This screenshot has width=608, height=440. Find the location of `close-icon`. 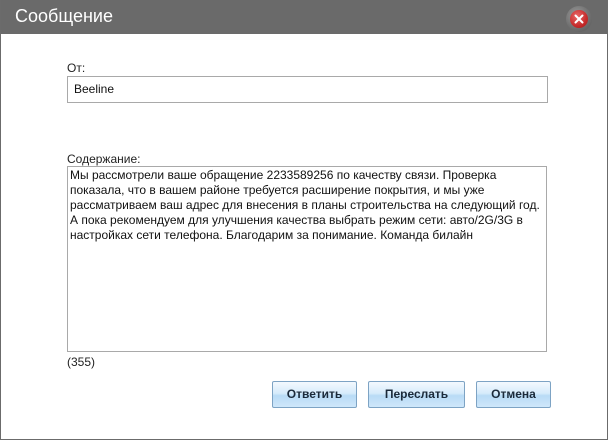

close-icon is located at coordinates (579, 19).